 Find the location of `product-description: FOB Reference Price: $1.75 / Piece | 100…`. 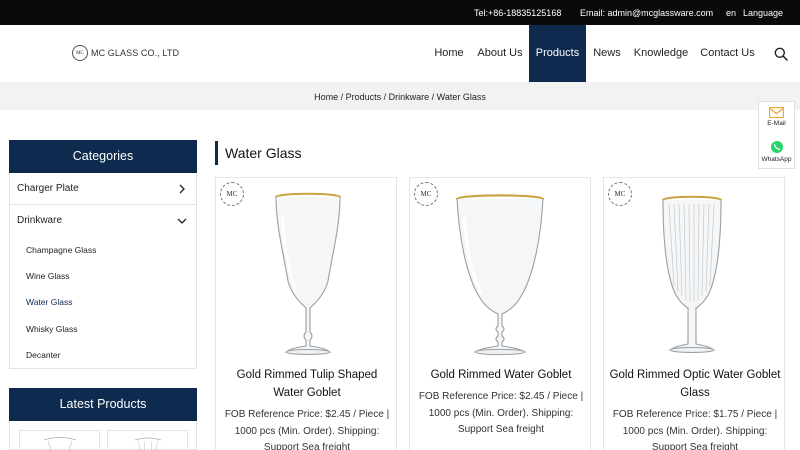

product-description: FOB Reference Price: $1.75 / Piece | 100… is located at coordinates (695, 429).